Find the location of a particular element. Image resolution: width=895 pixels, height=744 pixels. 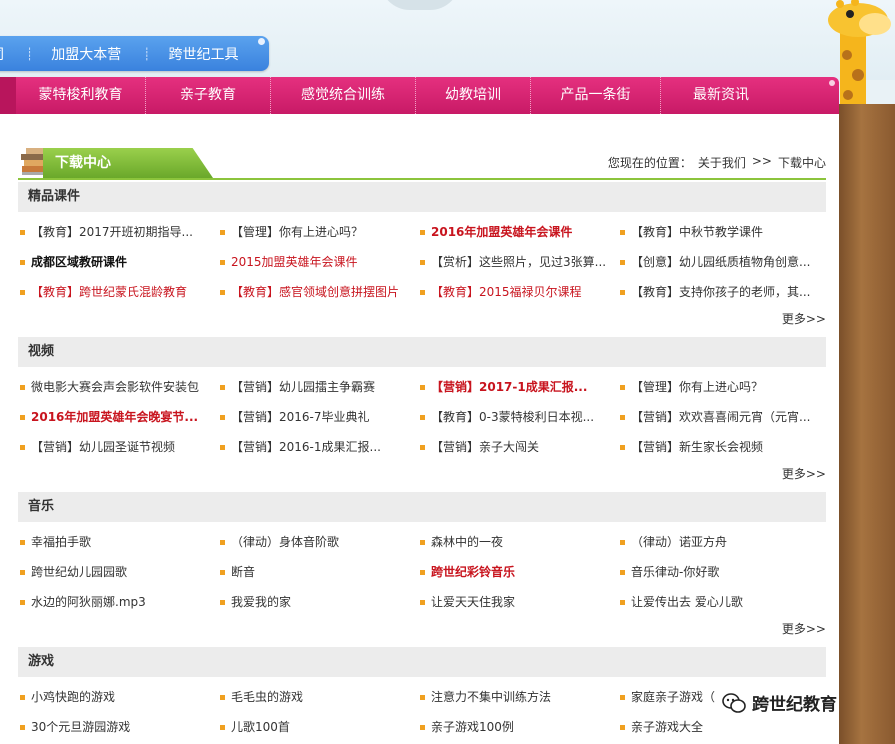

list-item: 小鸡快跑的游戏 is located at coordinates (118, 697).